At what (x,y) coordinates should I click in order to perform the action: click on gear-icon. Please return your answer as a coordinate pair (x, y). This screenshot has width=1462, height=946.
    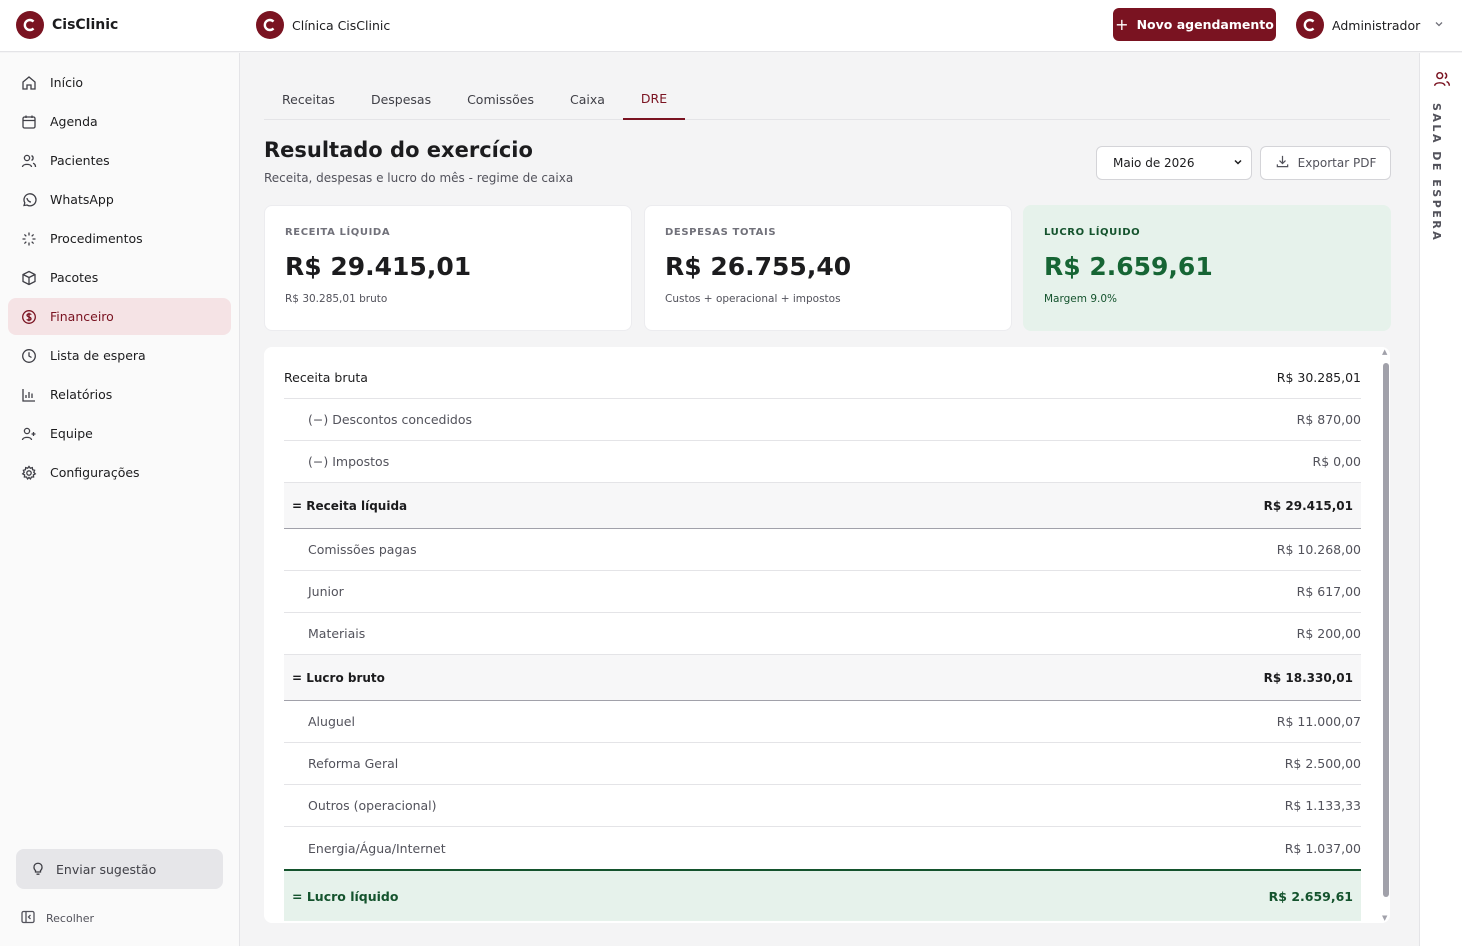
    Looking at the image, I should click on (29, 473).